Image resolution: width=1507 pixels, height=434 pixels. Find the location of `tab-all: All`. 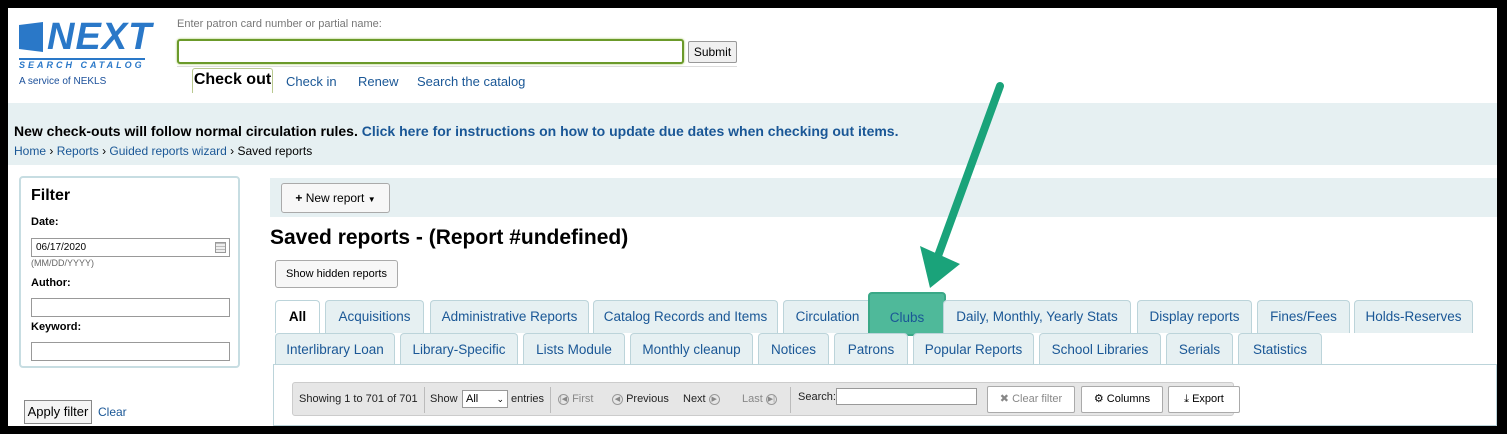

tab-all: All is located at coordinates (297, 316).